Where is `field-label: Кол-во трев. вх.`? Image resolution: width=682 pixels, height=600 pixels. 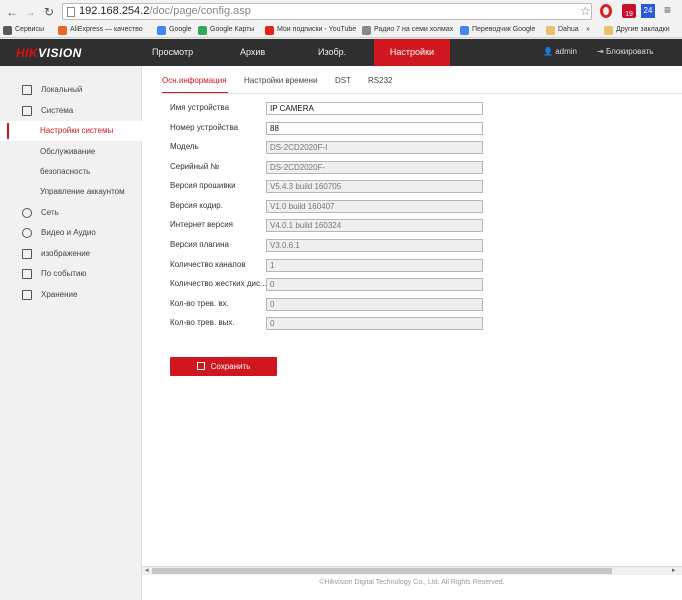
field-label: Кол-во трев. вх. is located at coordinates (199, 303).